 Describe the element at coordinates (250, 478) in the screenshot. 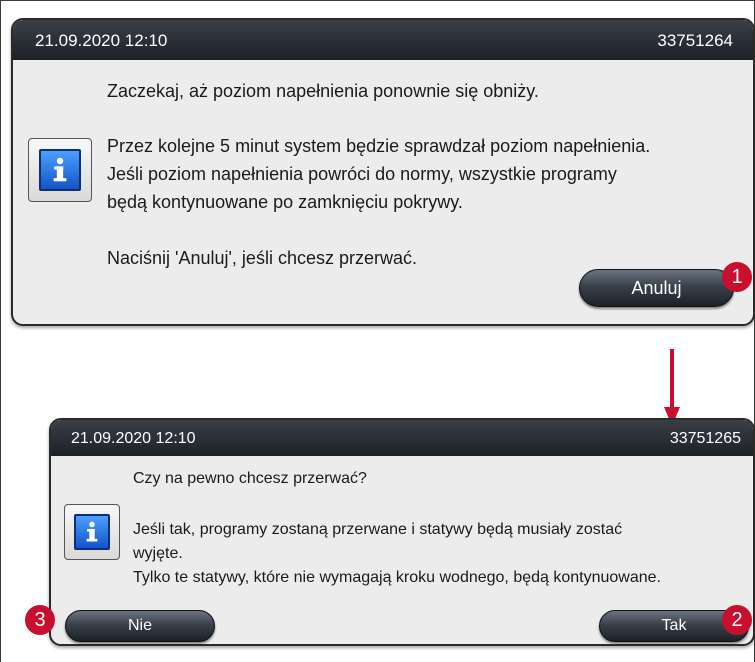

I see `message-line: Czy na pewno chcesz przerwać?` at that location.